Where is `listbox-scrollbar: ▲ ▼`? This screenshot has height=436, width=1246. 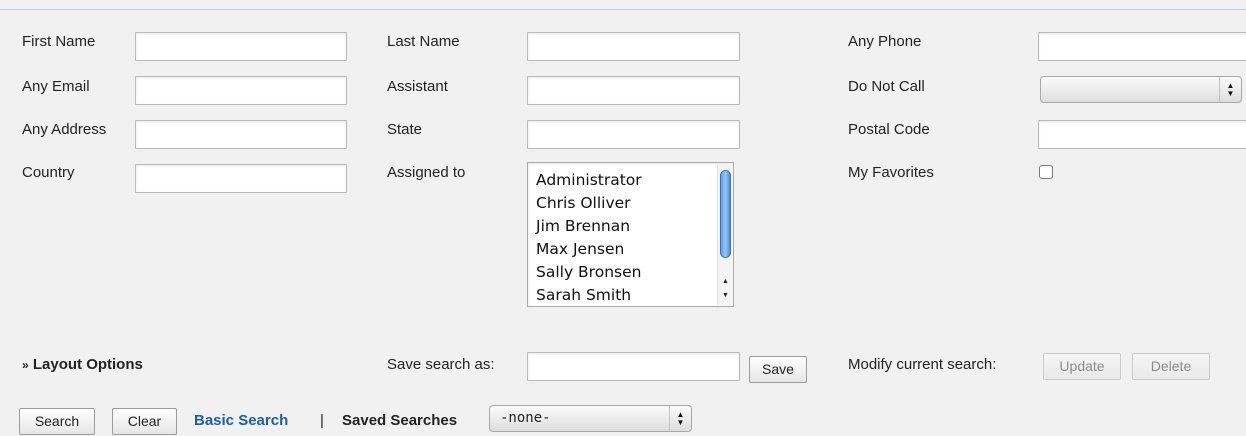
listbox-scrollbar: ▲ ▼ is located at coordinates (724, 234).